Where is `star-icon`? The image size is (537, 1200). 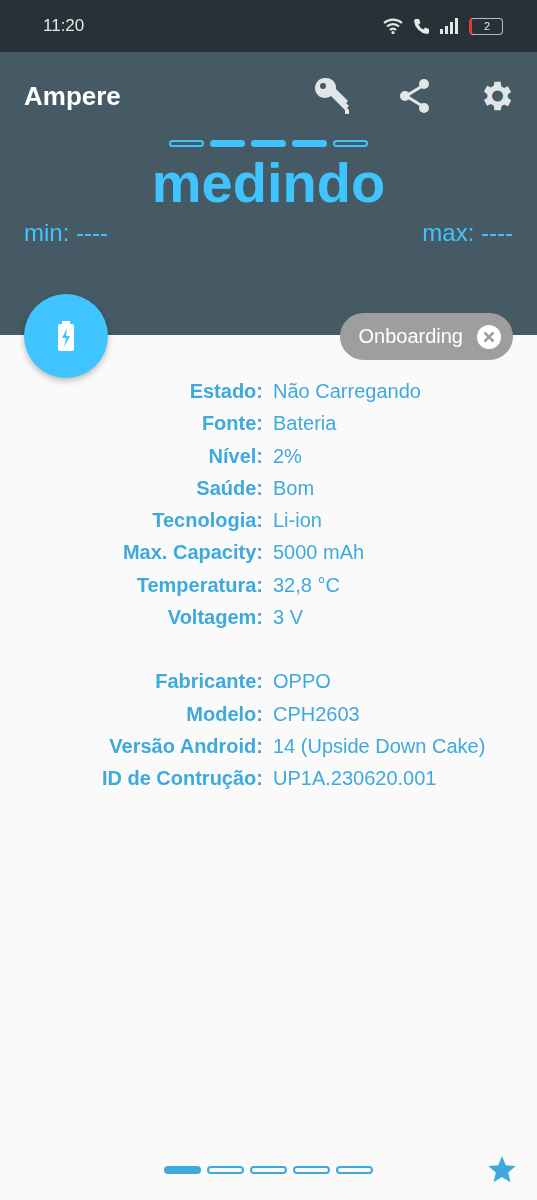 star-icon is located at coordinates (502, 1169).